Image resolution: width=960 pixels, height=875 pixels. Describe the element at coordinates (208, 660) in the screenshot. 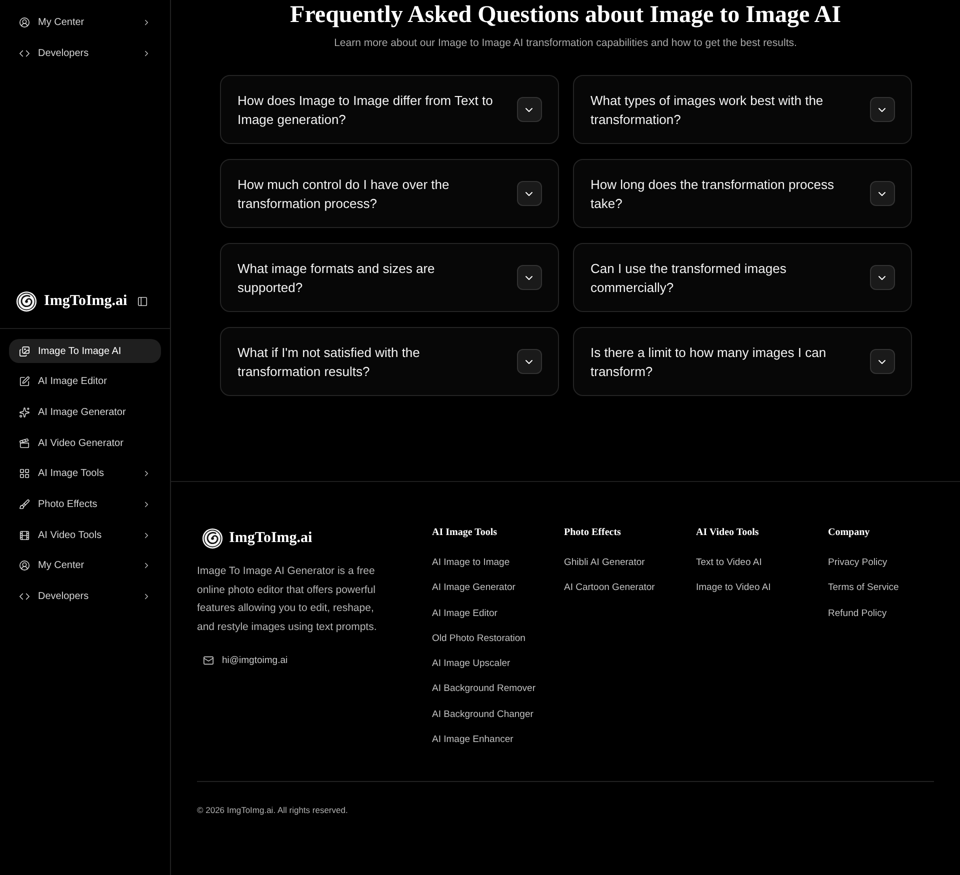

I see `mail-icon` at that location.